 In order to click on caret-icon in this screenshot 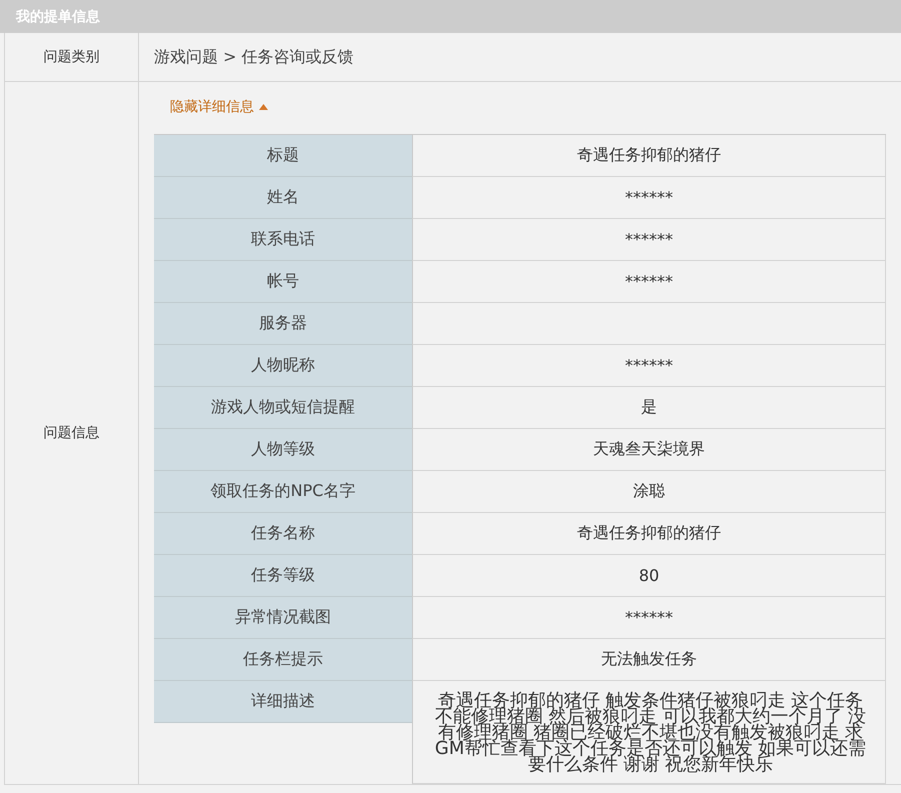, I will do `click(263, 107)`.